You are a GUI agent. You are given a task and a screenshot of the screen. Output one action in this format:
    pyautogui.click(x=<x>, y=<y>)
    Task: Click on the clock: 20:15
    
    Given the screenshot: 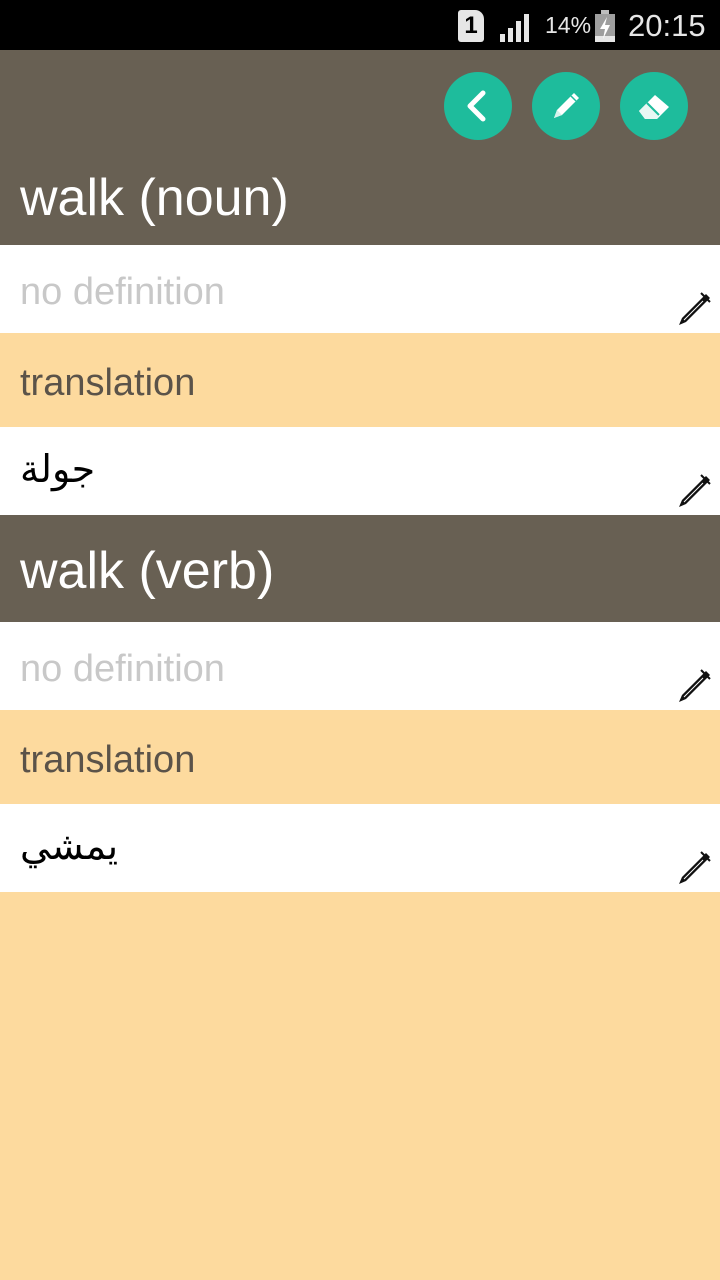 What is the action you would take?
    pyautogui.click(x=667, y=25)
    